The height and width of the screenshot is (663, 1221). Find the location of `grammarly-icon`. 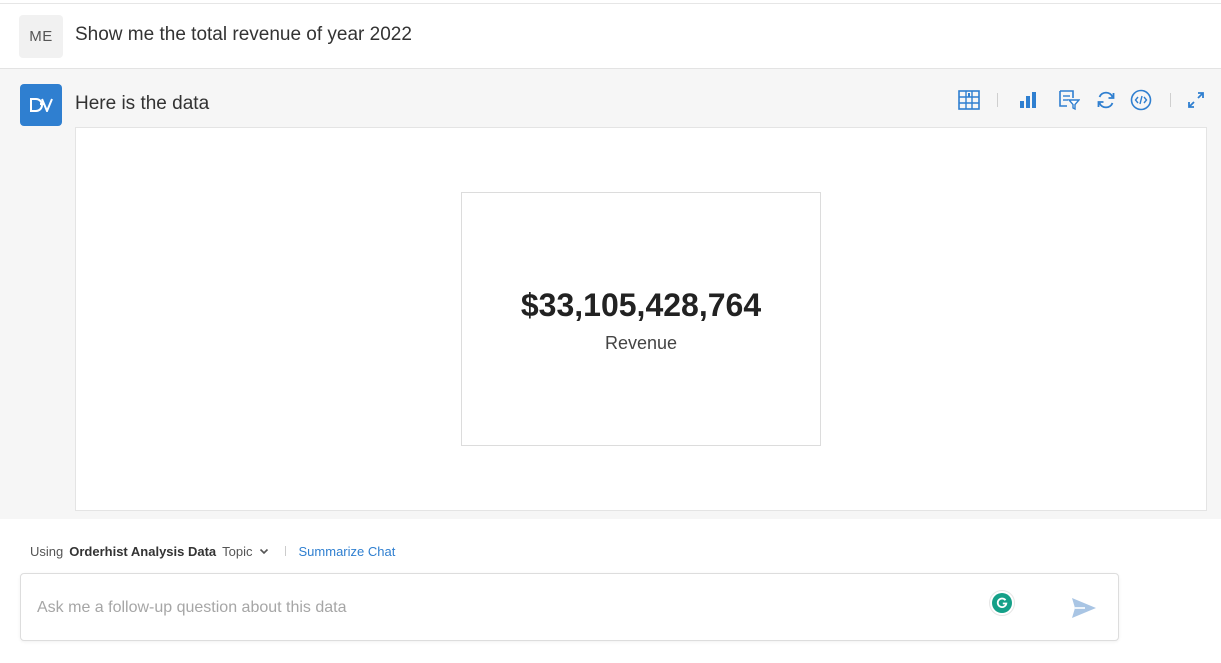

grammarly-icon is located at coordinates (1002, 603).